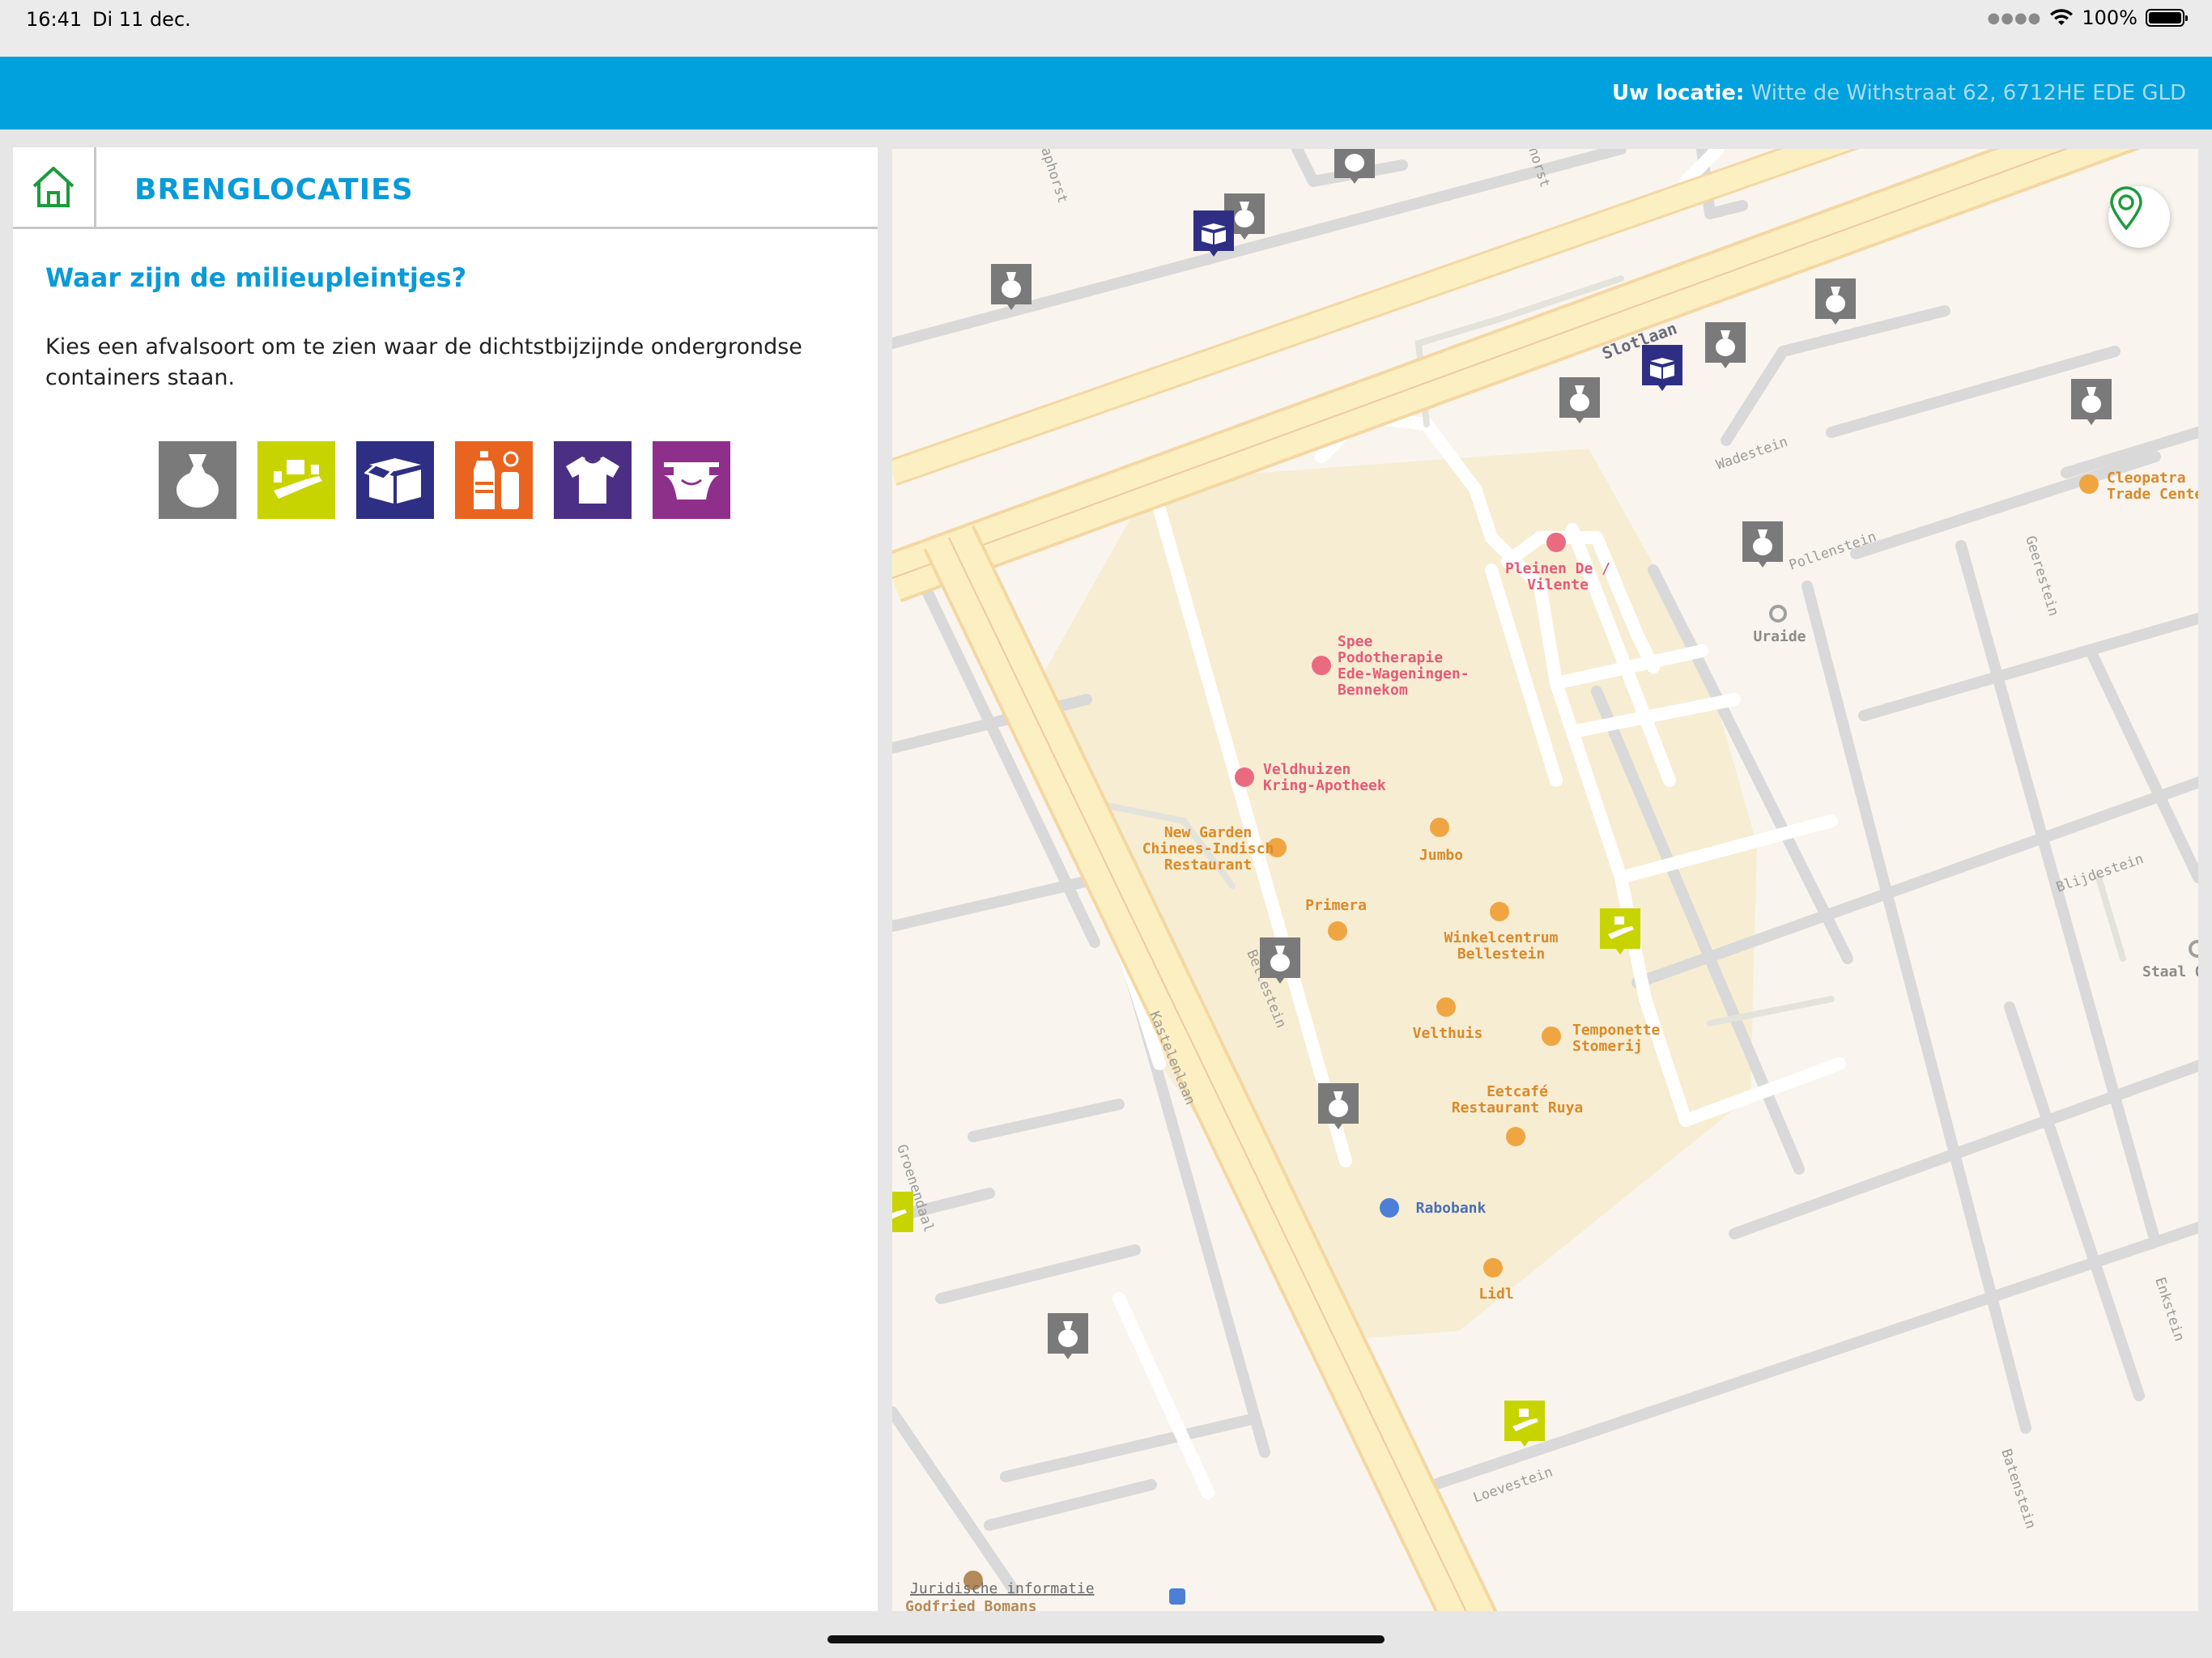 The width and height of the screenshot is (2212, 1658). Describe the element at coordinates (1558, 584) in the screenshot. I see `poi-label: Vilente` at that location.